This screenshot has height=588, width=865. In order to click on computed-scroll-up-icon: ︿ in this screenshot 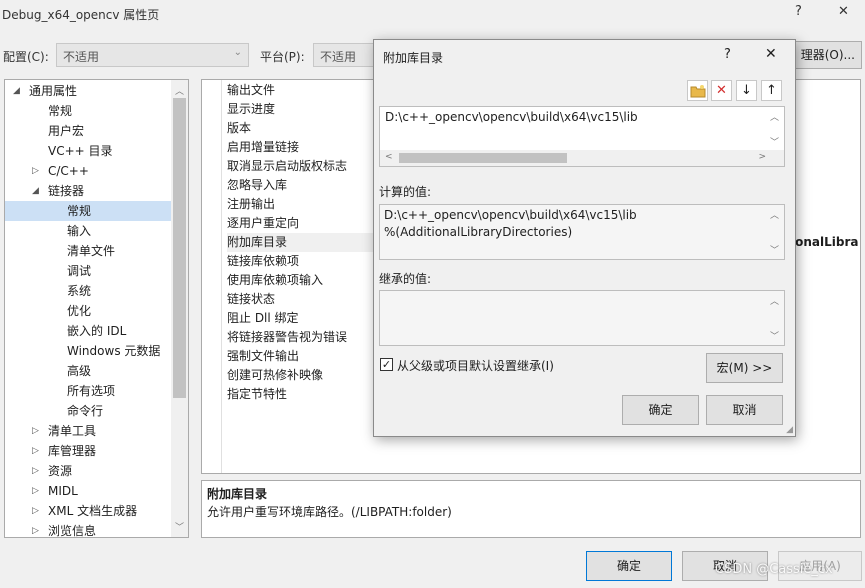, I will do `click(774, 214)`.